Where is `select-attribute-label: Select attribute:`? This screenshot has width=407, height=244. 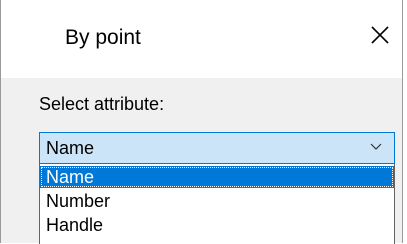 select-attribute-label: Select attribute: is located at coordinates (102, 104).